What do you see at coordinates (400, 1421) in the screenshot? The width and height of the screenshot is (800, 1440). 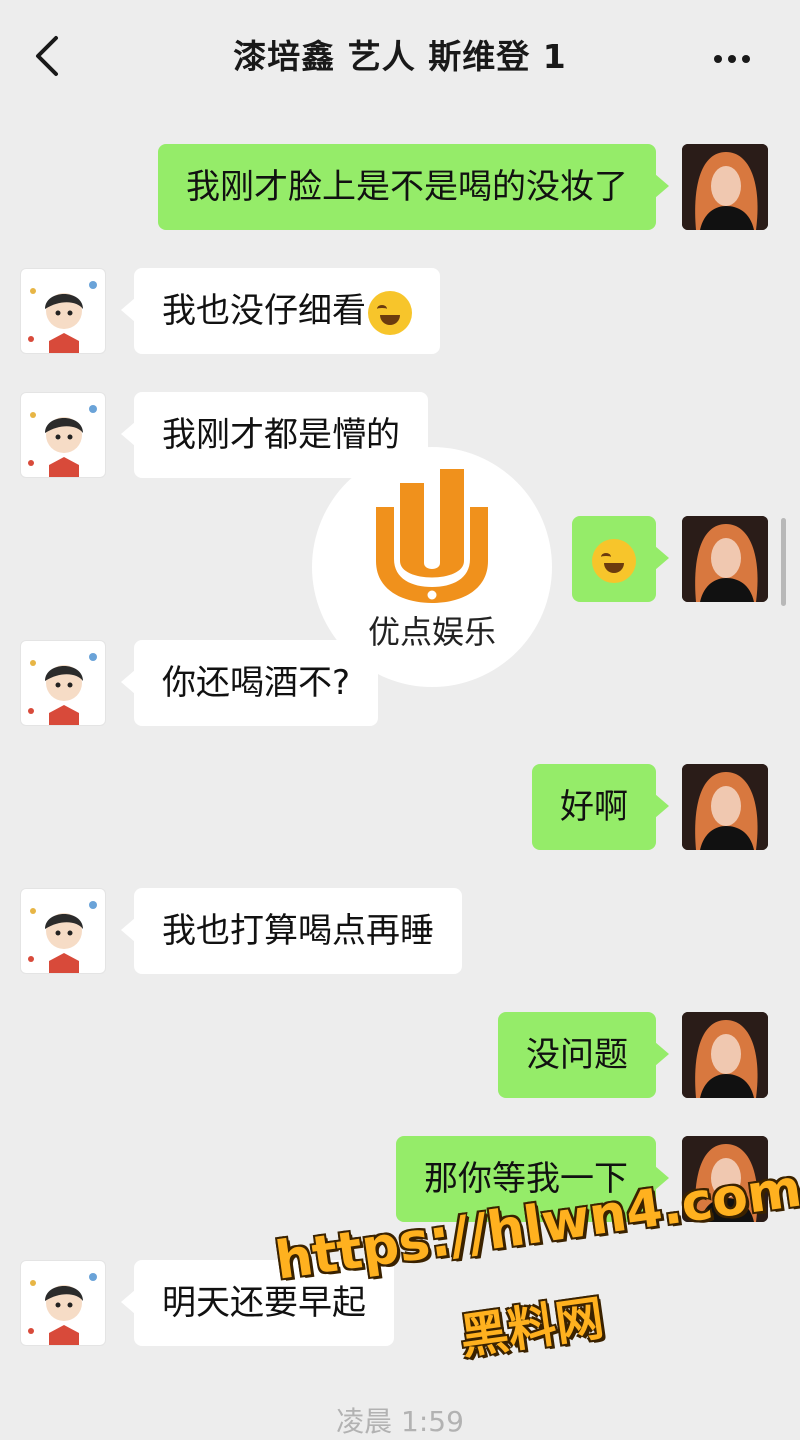 I see `timestamp: 凌晨 1:59` at bounding box center [400, 1421].